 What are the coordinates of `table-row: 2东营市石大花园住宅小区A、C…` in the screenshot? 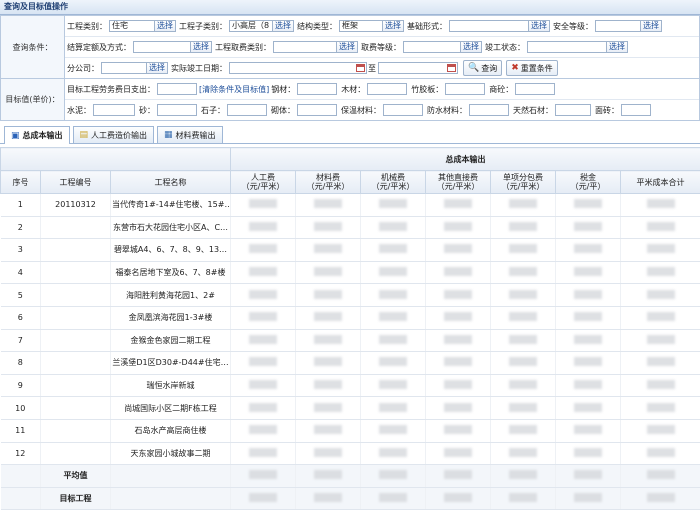 It's located at (350, 227).